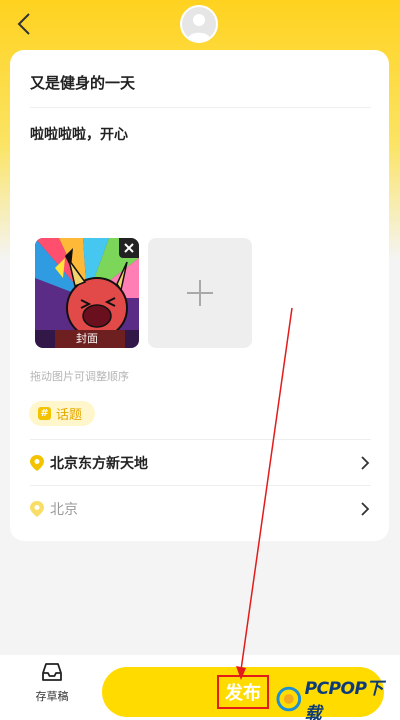 The width and height of the screenshot is (400, 720). Describe the element at coordinates (52, 696) in the screenshot. I see `save-draft-label: 存草稿` at that location.